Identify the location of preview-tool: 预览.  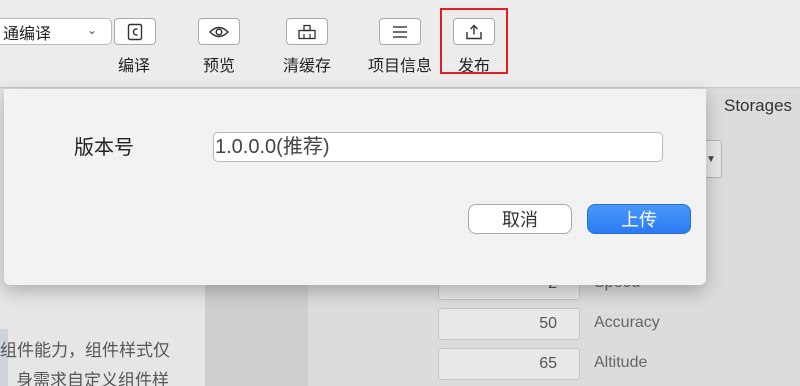
(219, 47).